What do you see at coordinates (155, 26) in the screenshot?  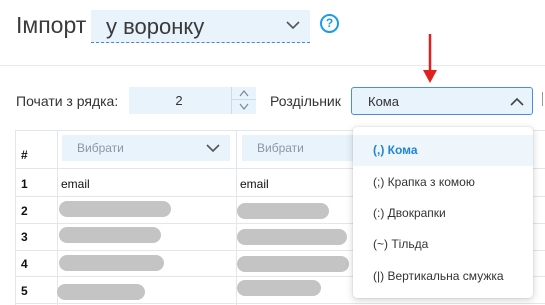 I see `funnel-select-value: у воронку` at bounding box center [155, 26].